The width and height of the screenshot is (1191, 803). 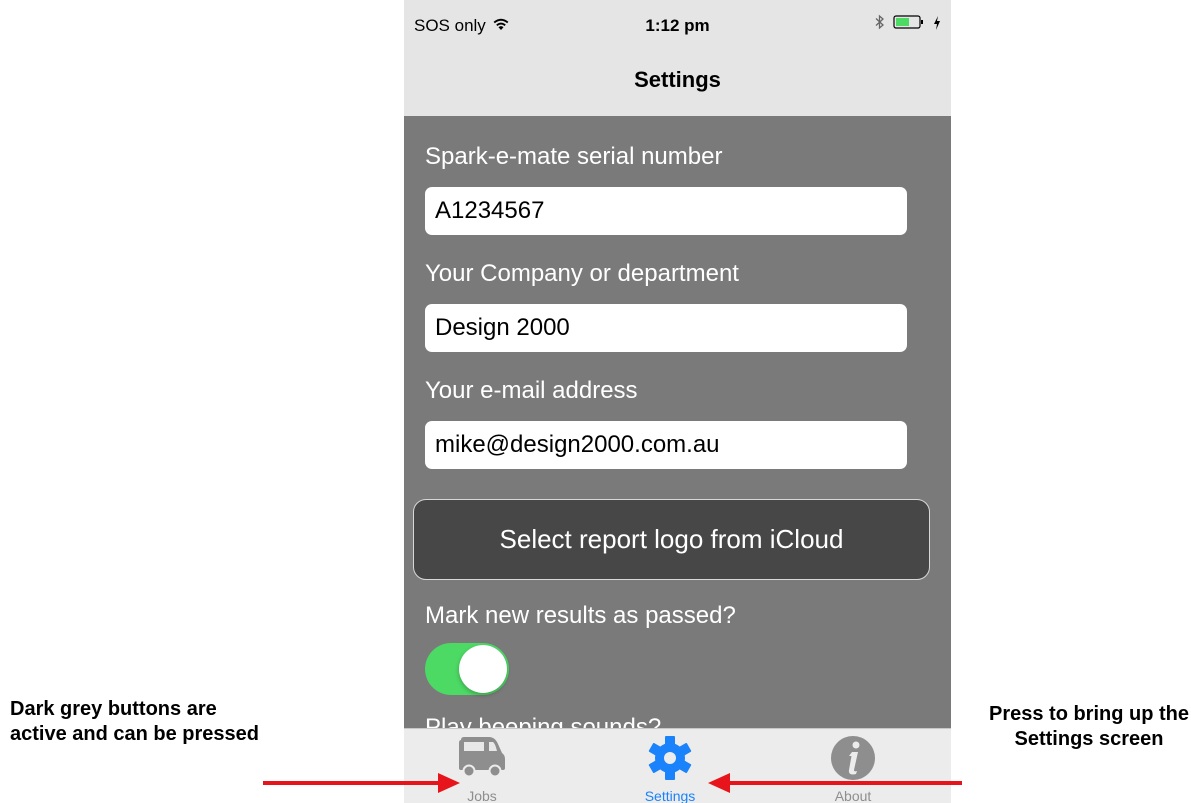 What do you see at coordinates (612, 783) in the screenshot?
I see `annotation-arrows` at bounding box center [612, 783].